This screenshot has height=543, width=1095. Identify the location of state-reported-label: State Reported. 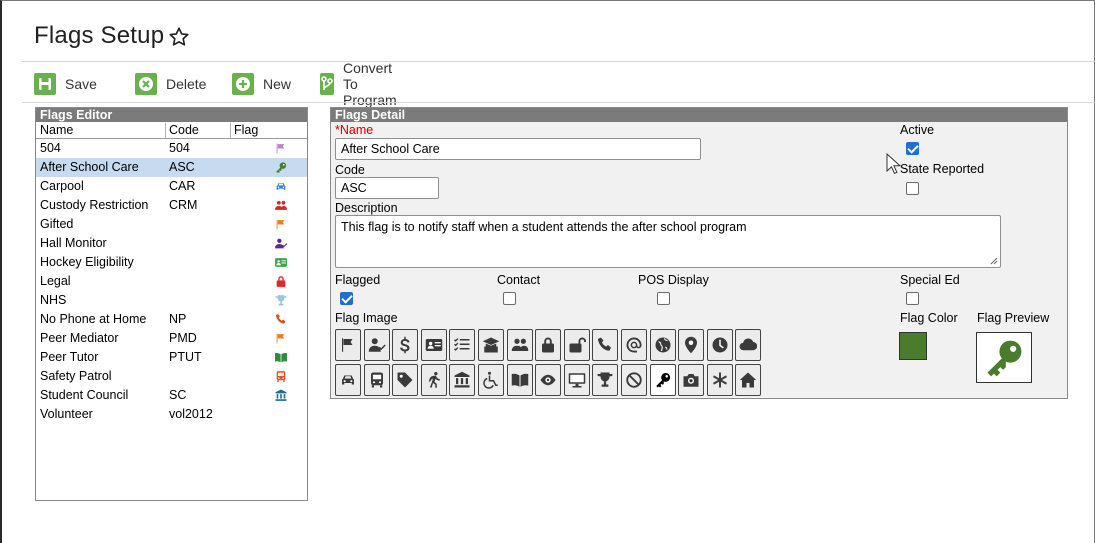
(942, 169).